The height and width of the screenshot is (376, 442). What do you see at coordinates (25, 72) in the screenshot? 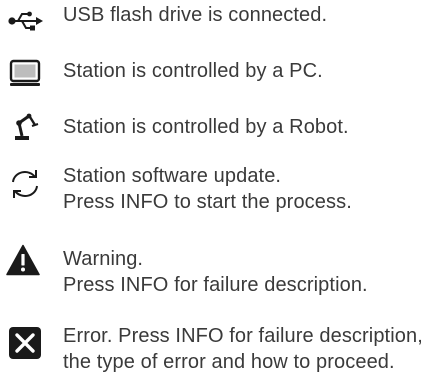
I see `monitor-icon` at bounding box center [25, 72].